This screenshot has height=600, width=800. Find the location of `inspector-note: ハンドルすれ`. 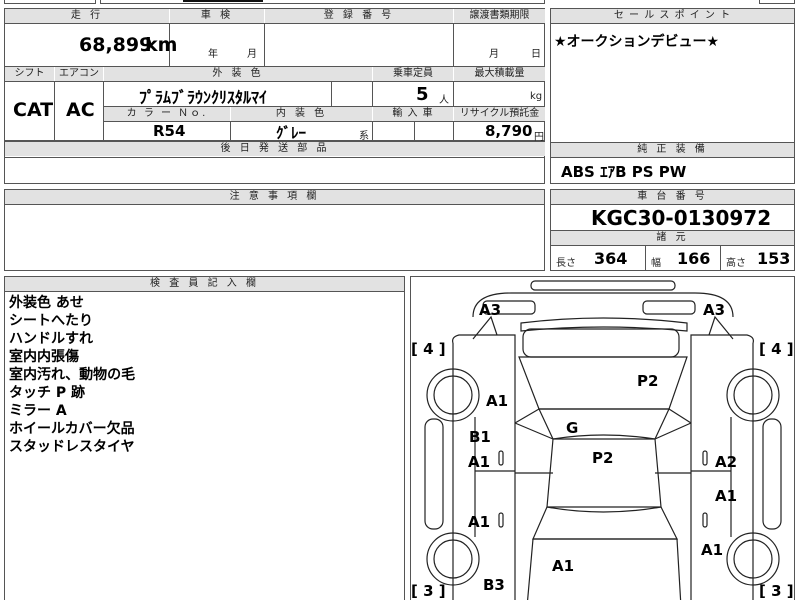

inspector-note: ハンドルすれ is located at coordinates (51, 339).